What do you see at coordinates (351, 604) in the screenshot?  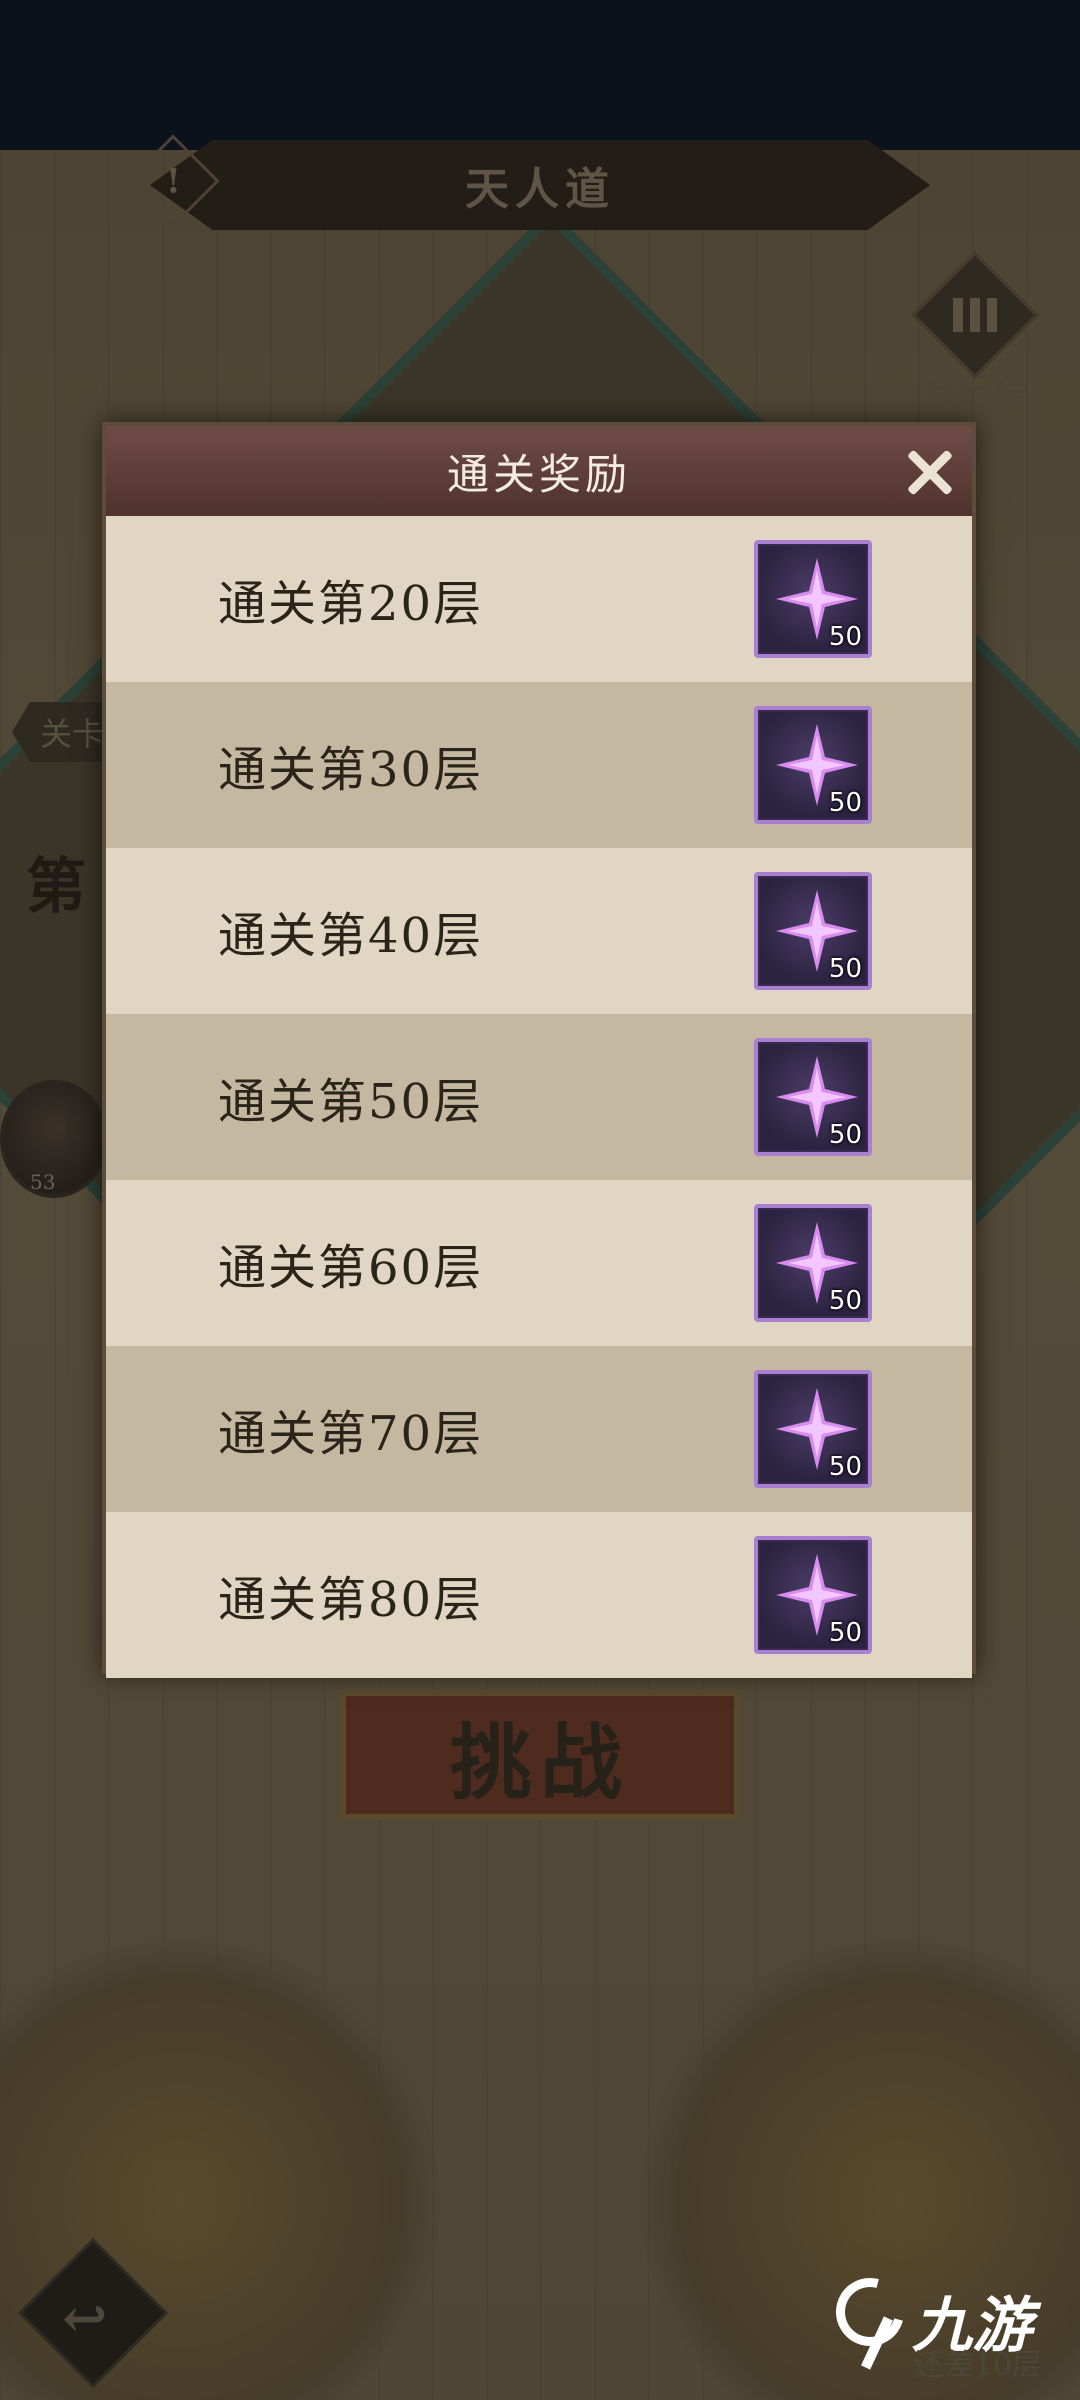 I see `reward-label: 通关第20层` at bounding box center [351, 604].